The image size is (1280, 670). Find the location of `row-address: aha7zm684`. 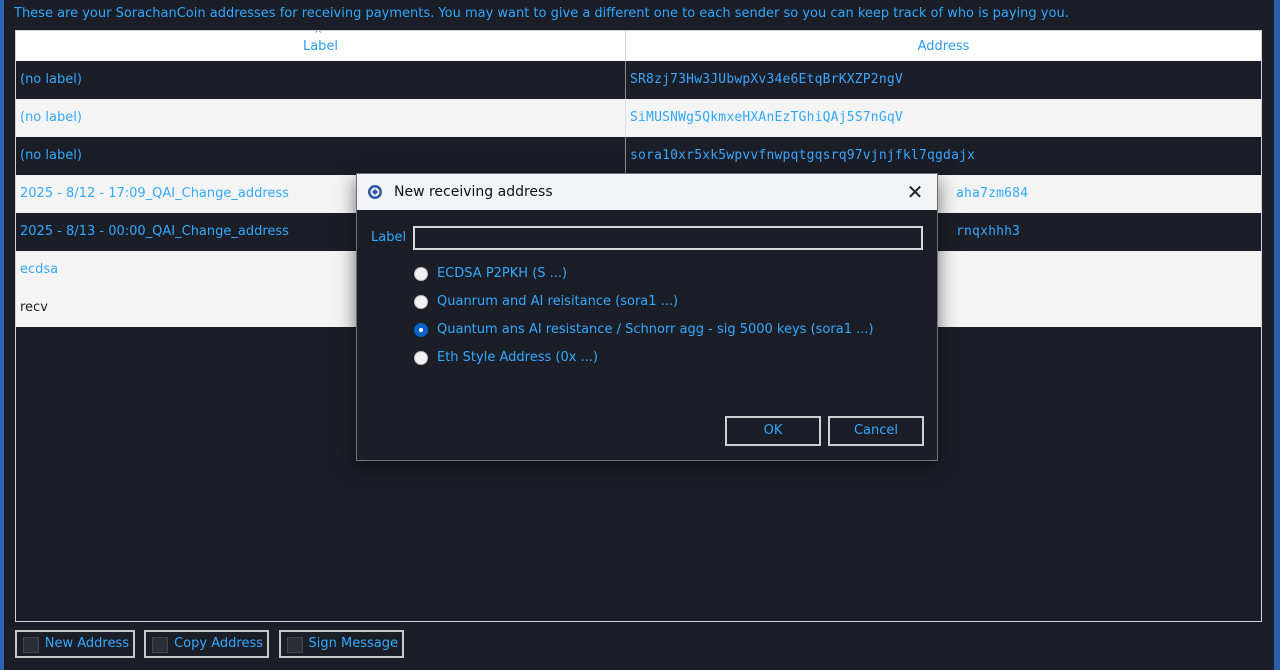

row-address: aha7zm684 is located at coordinates (992, 193).